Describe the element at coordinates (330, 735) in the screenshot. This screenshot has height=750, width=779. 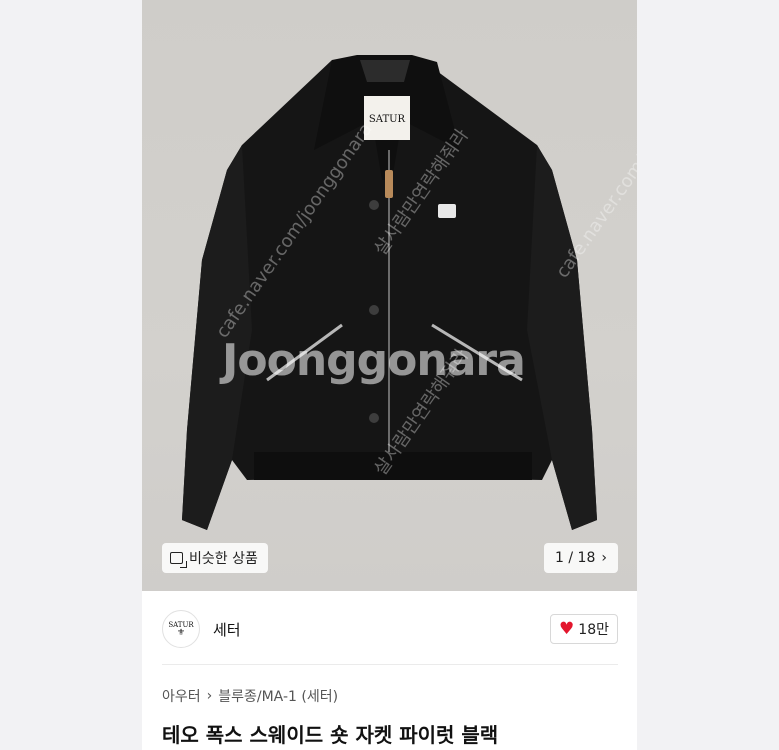
I see `product-title: 테오 폭스 스웨이드 숏 자켓 파이럿 블랙` at that location.